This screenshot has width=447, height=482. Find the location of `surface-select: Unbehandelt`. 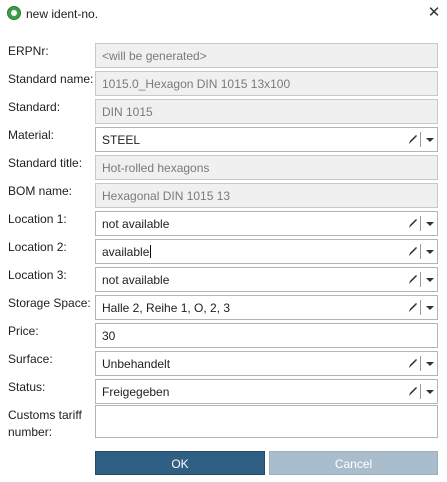

surface-select: Unbehandelt is located at coordinates (266, 363).